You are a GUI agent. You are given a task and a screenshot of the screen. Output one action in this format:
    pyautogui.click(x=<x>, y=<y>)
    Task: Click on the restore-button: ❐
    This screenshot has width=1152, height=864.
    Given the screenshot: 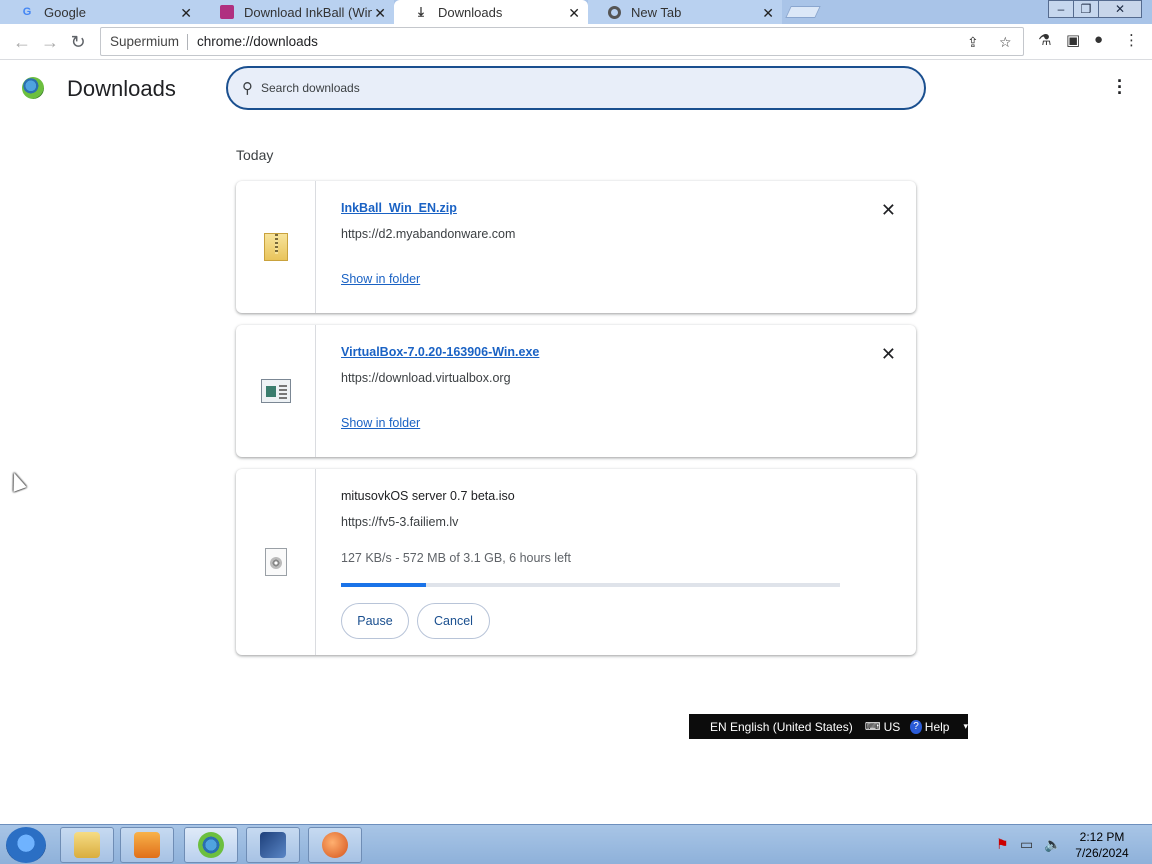 What is the action you would take?
    pyautogui.click(x=1086, y=9)
    